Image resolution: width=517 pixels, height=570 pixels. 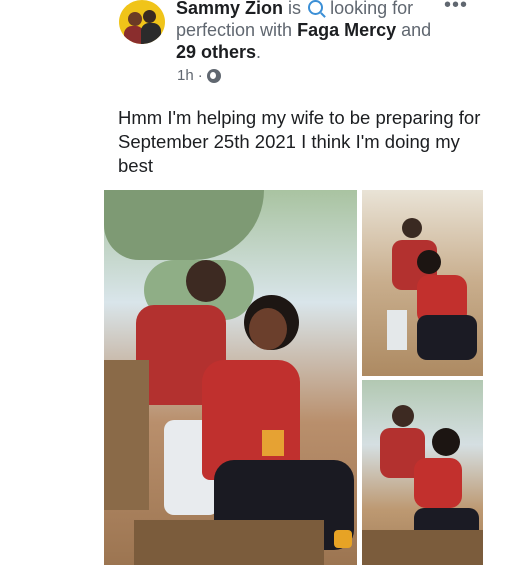 I want to click on post-time: 1h, so click(x=185, y=75).